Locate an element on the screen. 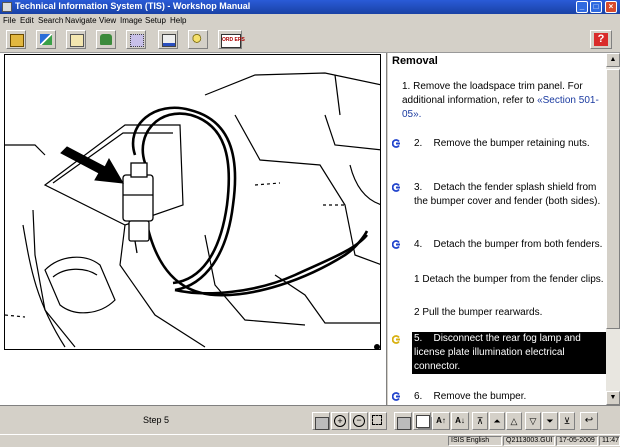 This screenshot has height=447, width=620. step-text: Remove the bumper retaining nuts. is located at coordinates (511, 143).